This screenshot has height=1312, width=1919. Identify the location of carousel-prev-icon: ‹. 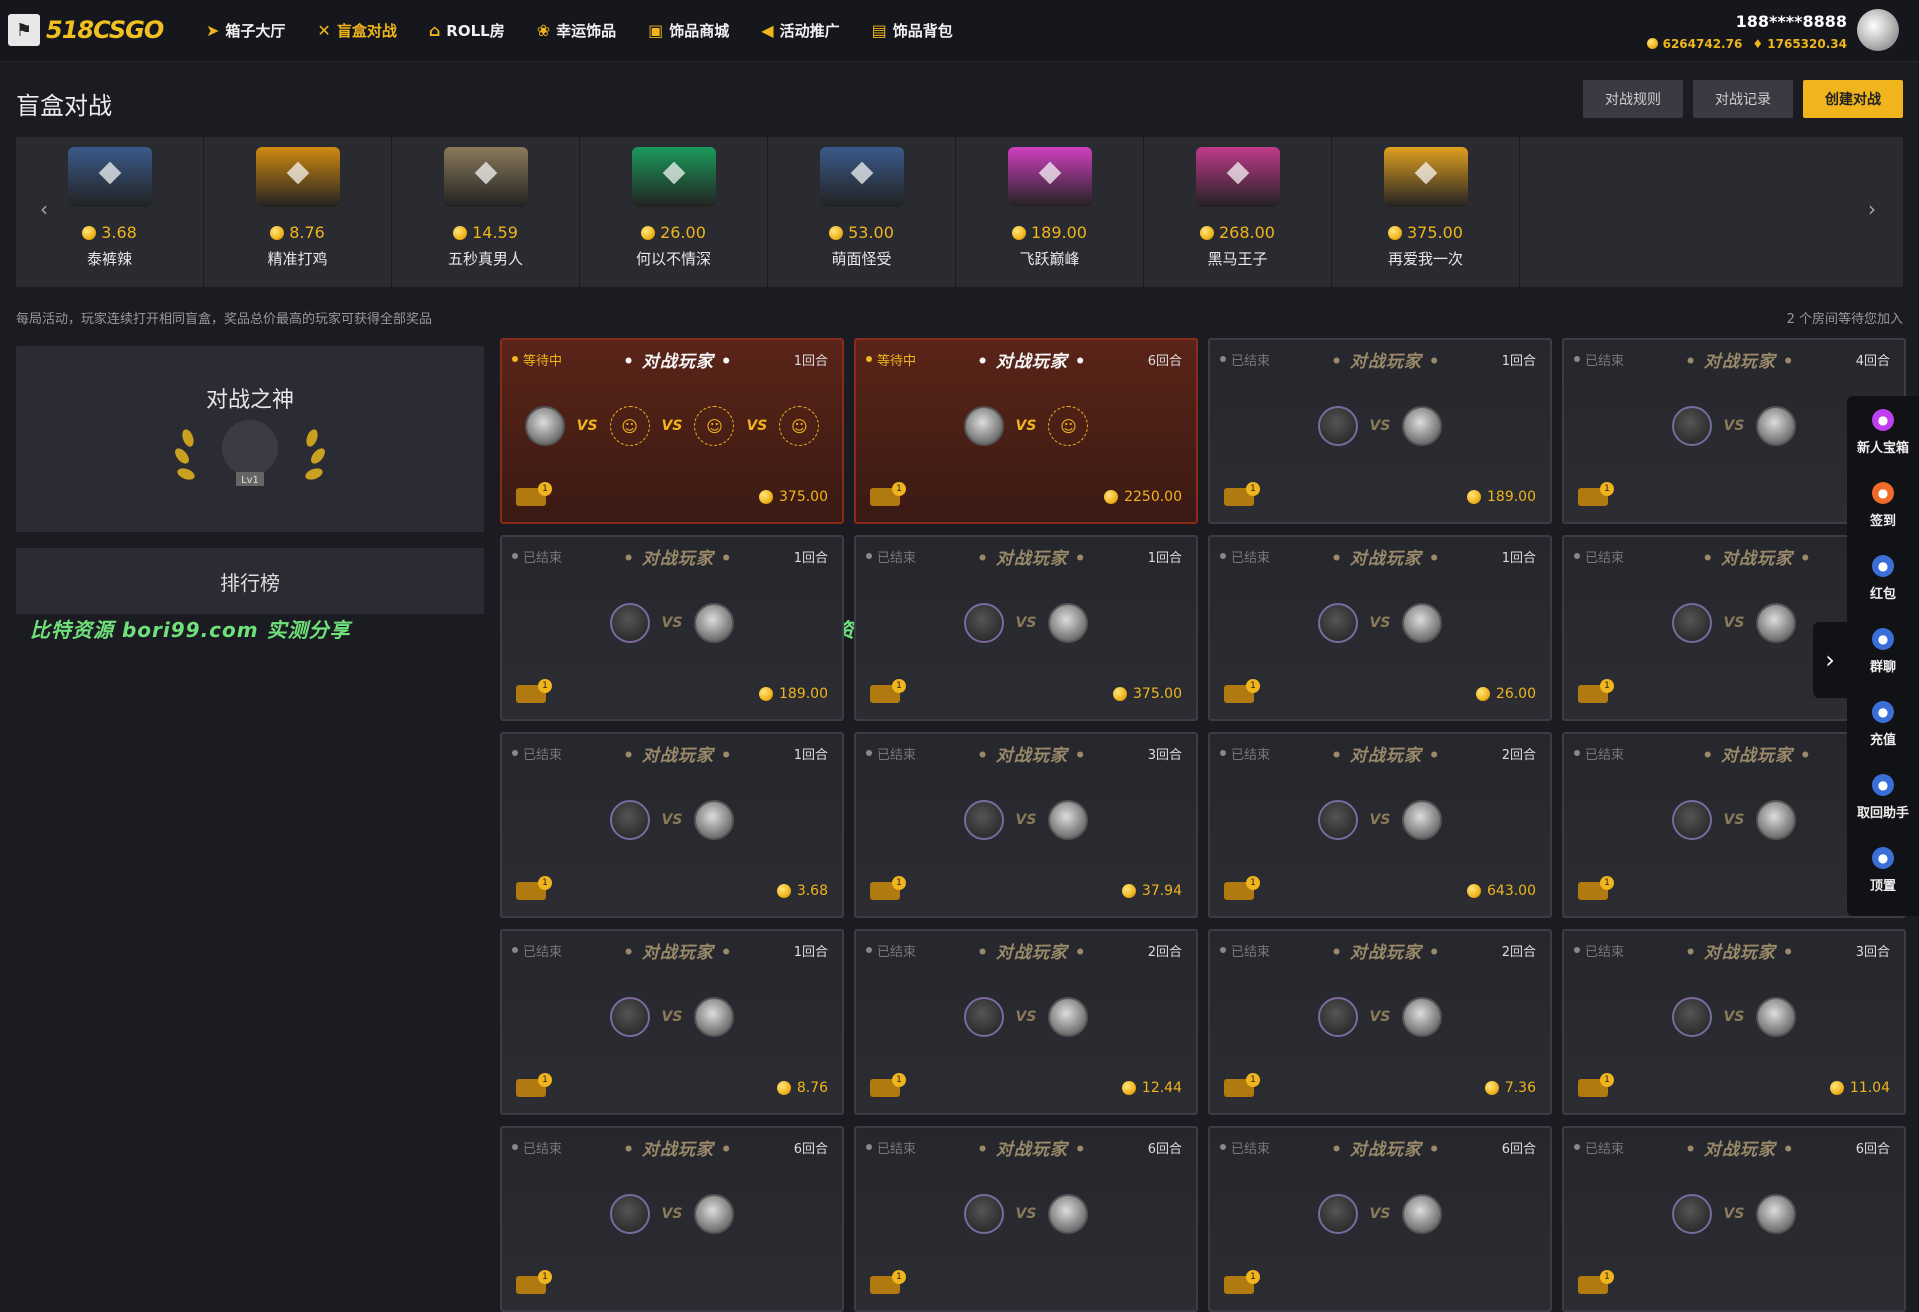
(44, 209).